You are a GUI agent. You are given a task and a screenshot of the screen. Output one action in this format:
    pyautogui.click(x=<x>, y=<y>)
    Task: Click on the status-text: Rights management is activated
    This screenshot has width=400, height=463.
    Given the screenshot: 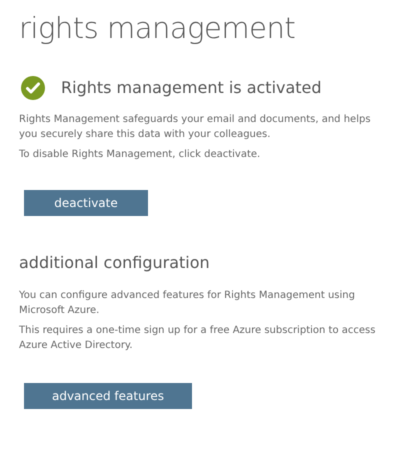 What is the action you would take?
    pyautogui.click(x=191, y=88)
    